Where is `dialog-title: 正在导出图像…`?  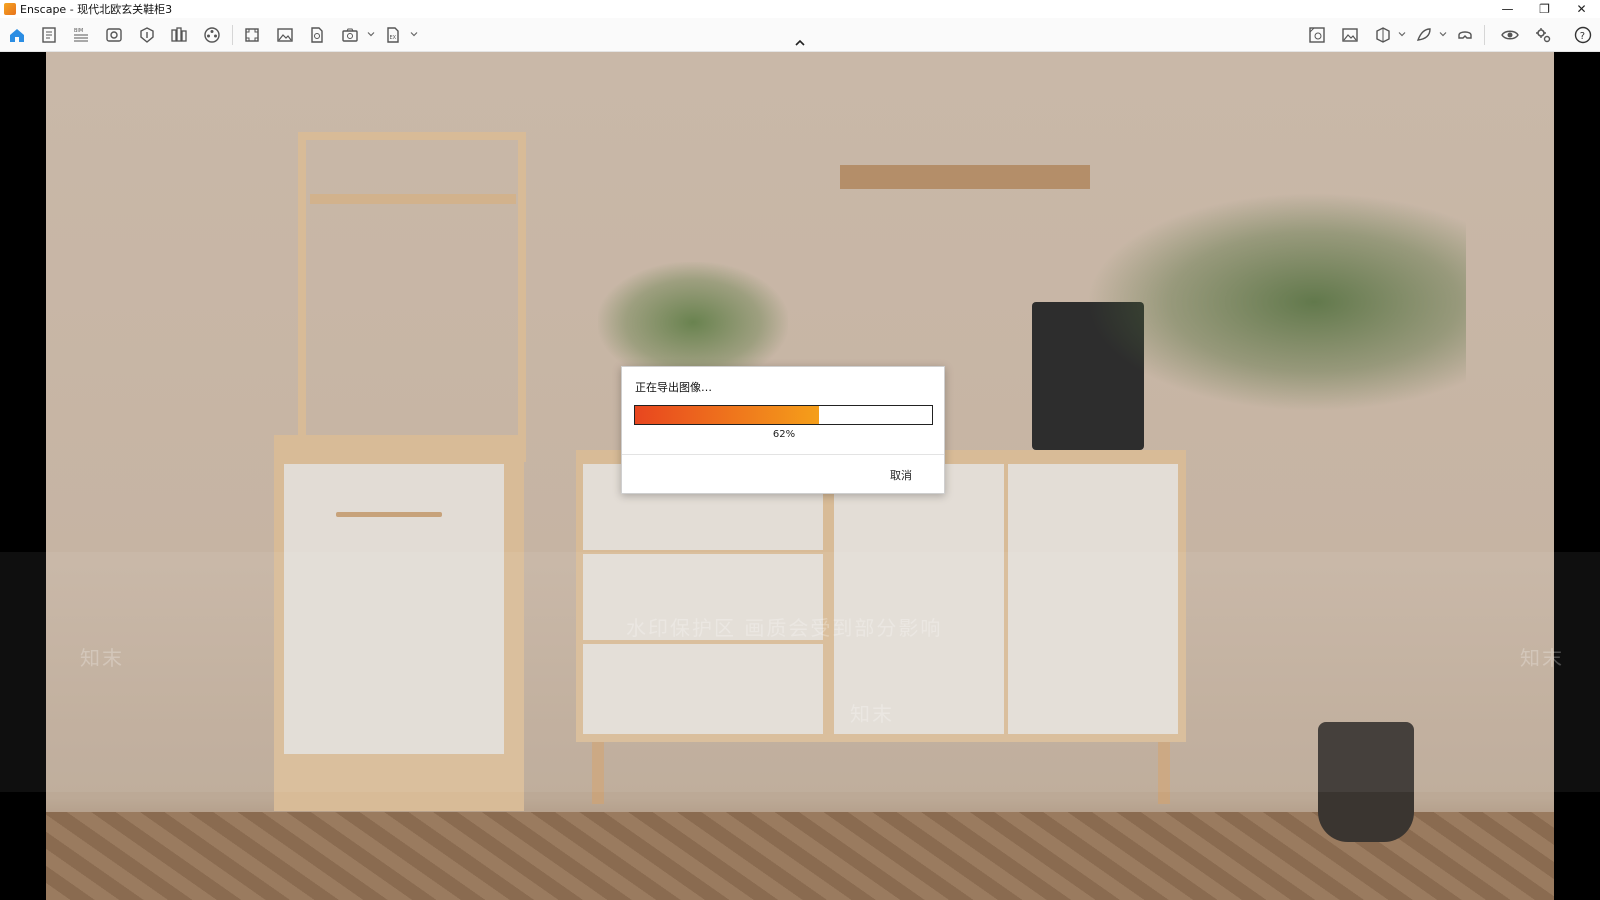 dialog-title: 正在导出图像… is located at coordinates (673, 387).